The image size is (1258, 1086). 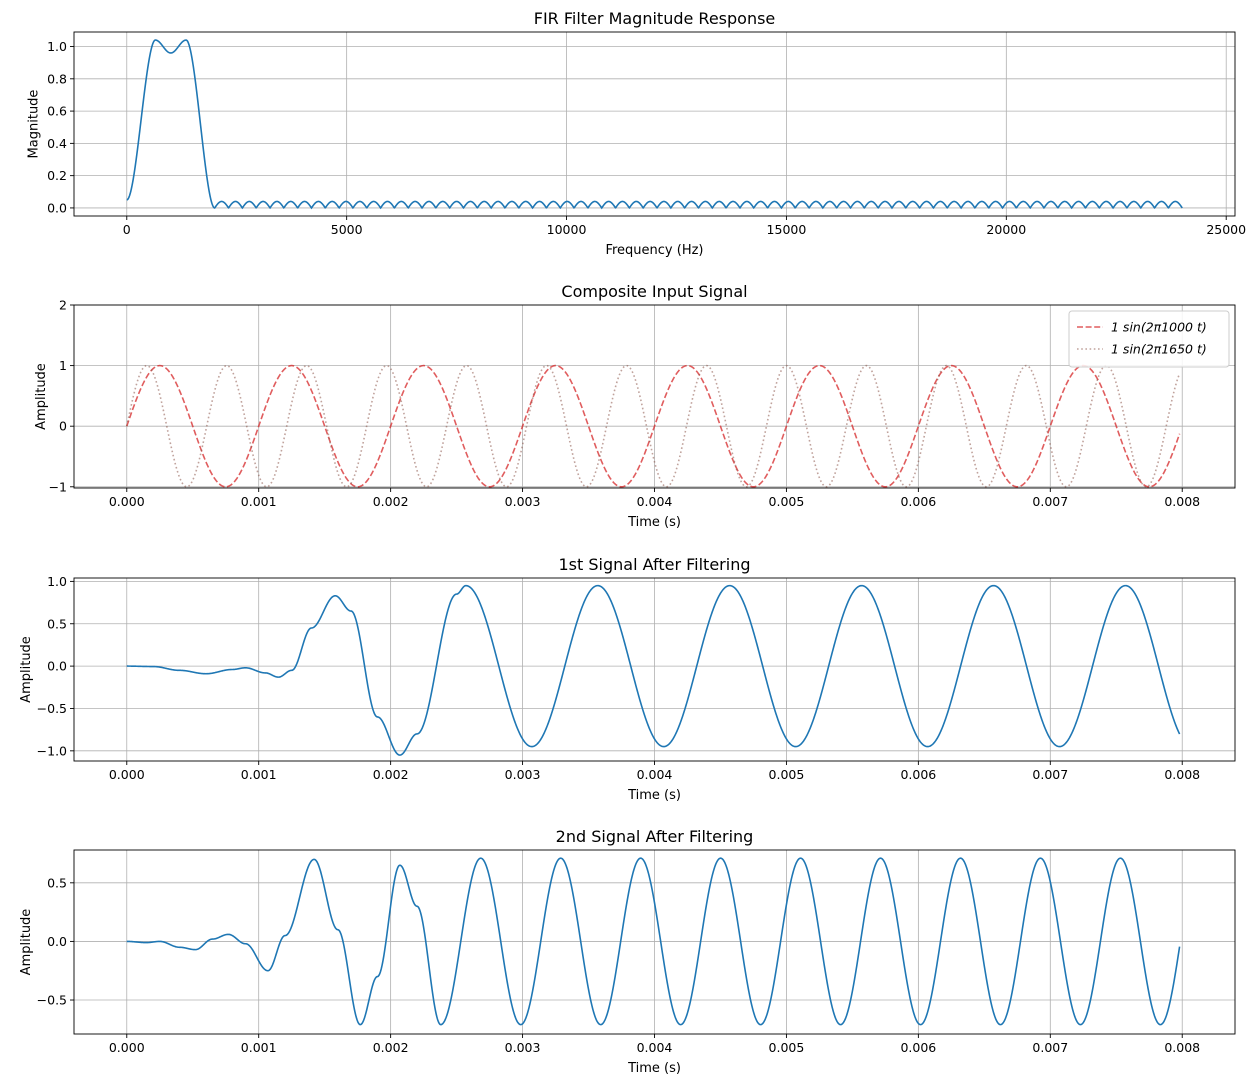 What do you see at coordinates (1226, 229) in the screenshot?
I see `x-tick-label: 25000` at bounding box center [1226, 229].